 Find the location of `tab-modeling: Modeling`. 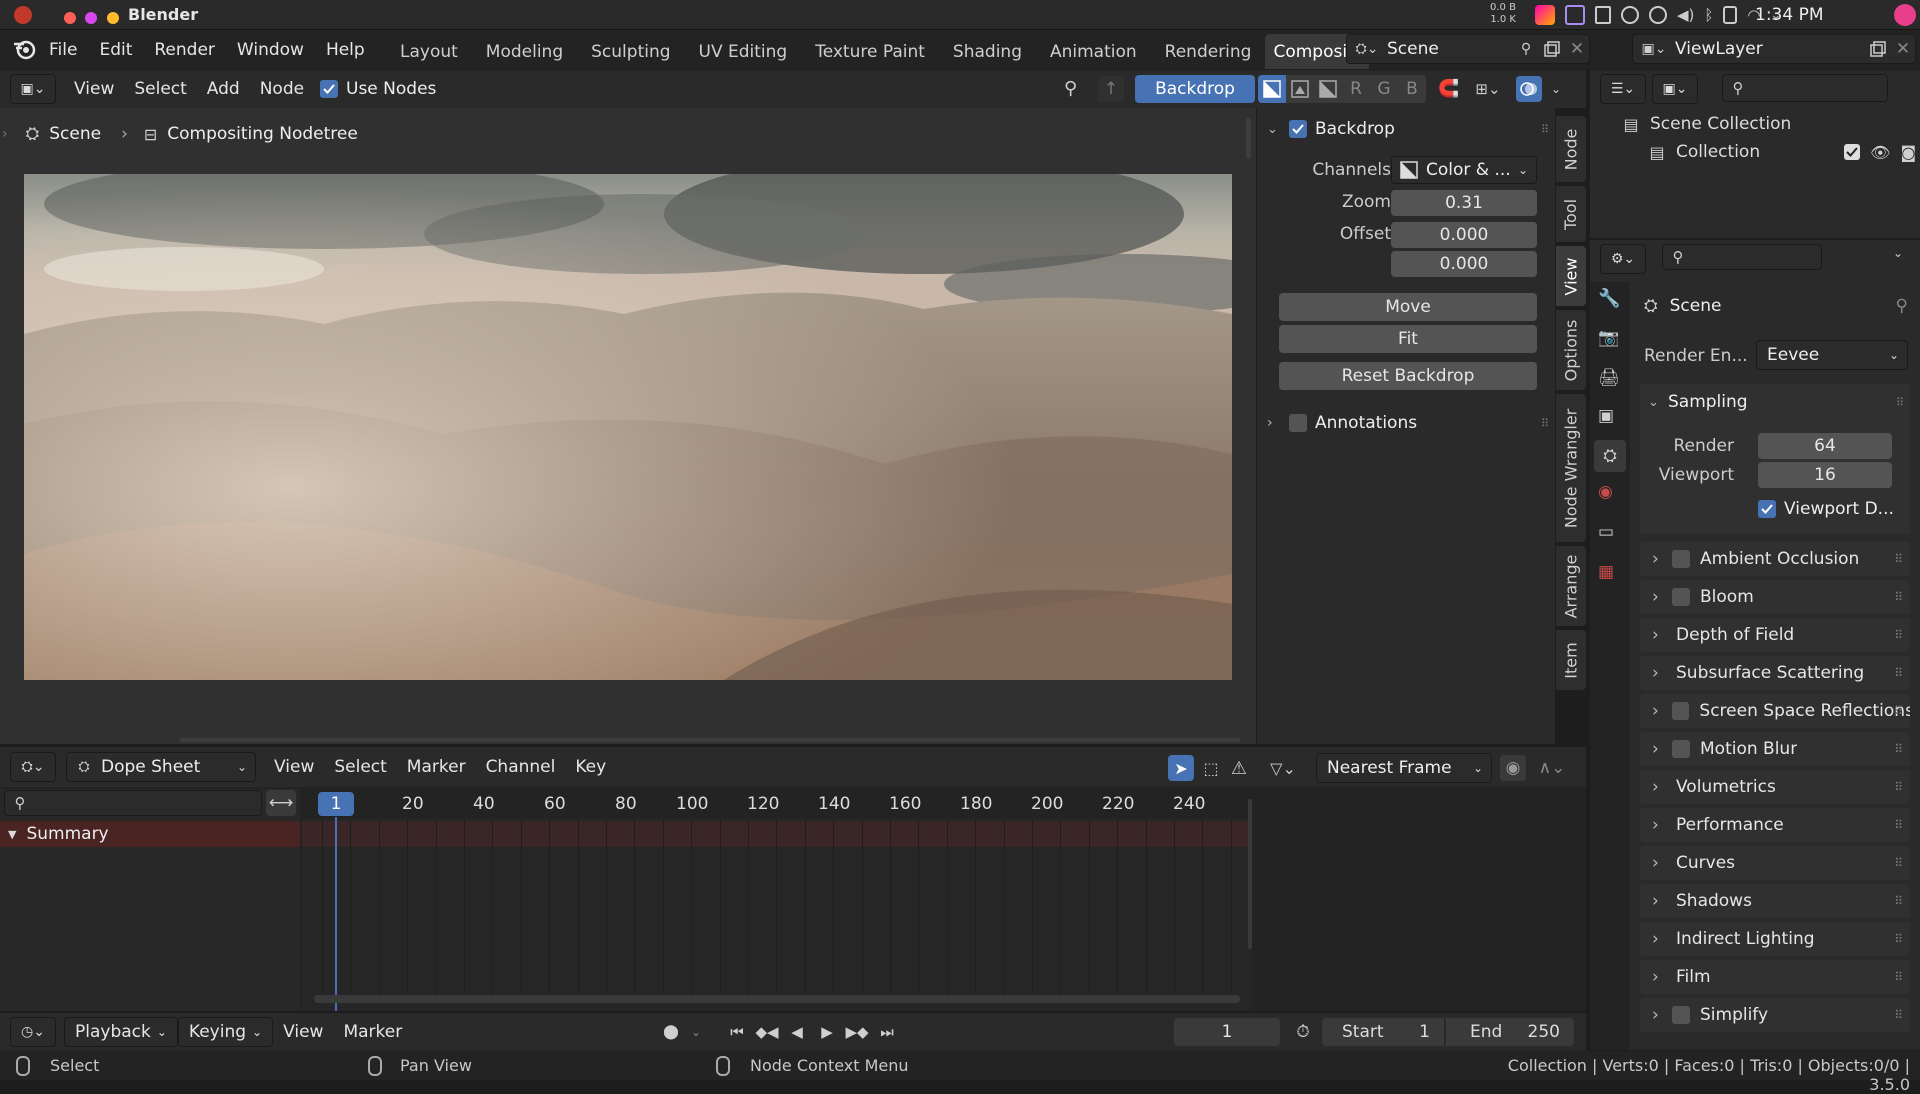

tab-modeling: Modeling is located at coordinates (524, 51).